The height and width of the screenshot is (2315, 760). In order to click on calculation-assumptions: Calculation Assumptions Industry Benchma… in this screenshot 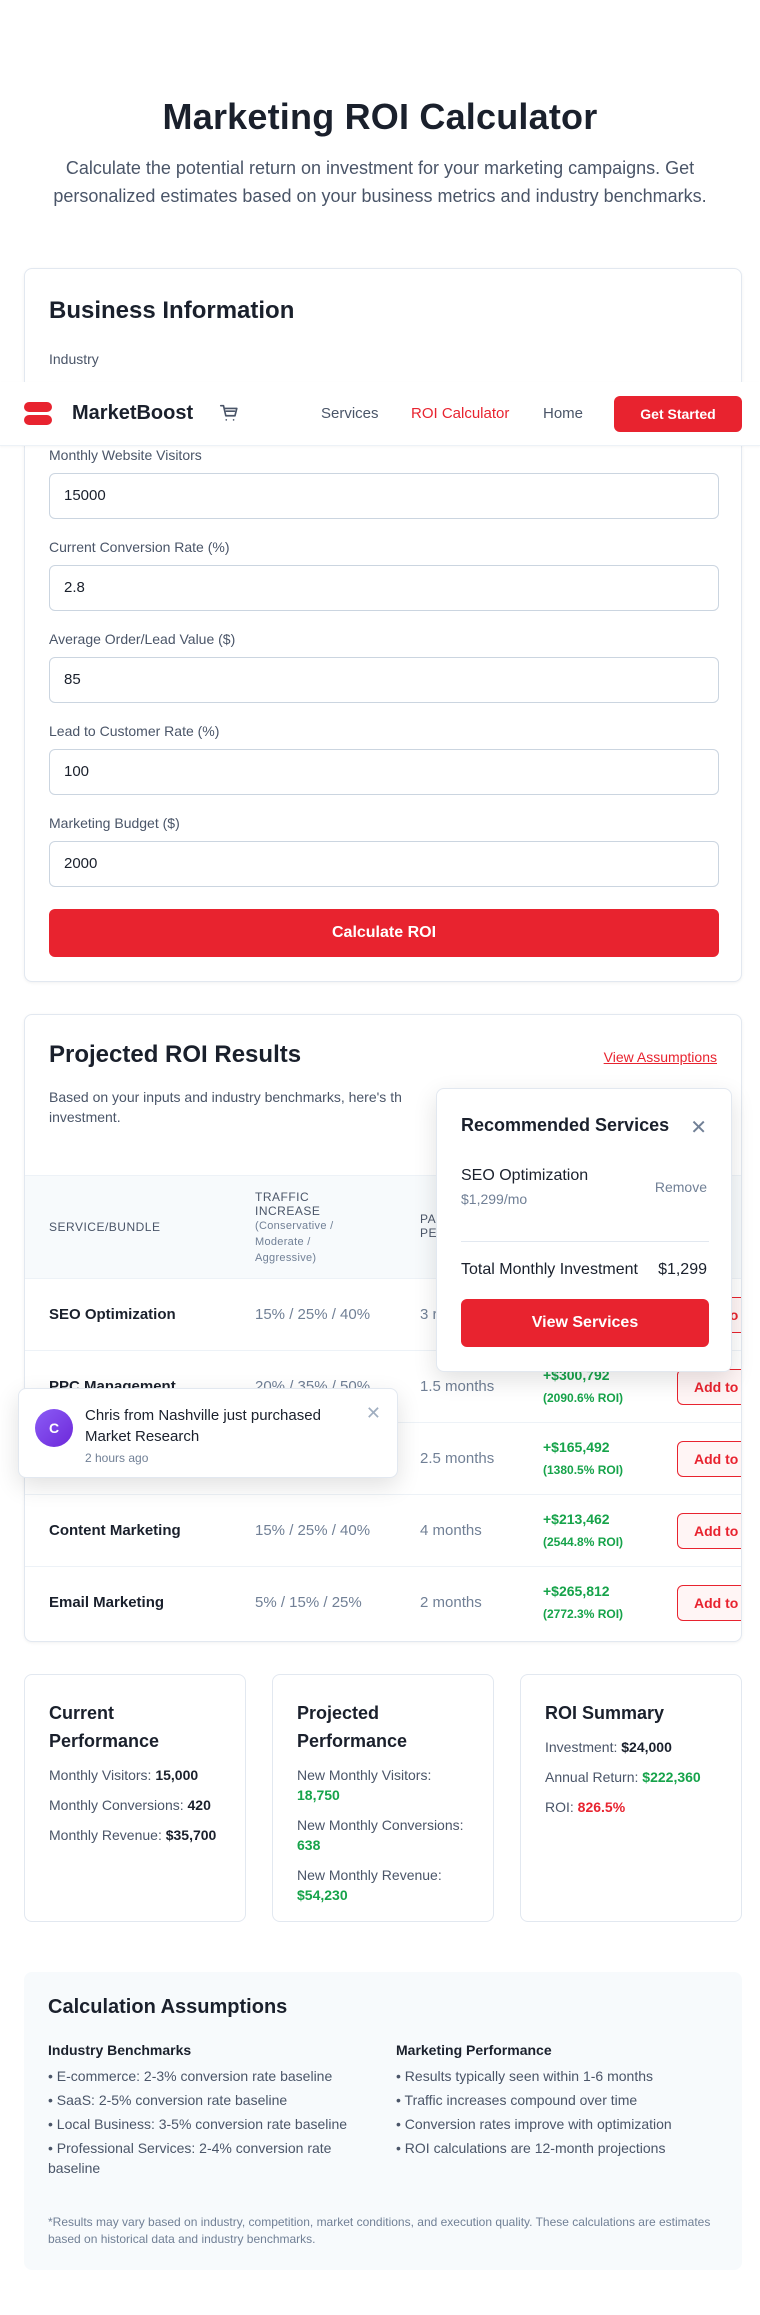, I will do `click(383, 2121)`.